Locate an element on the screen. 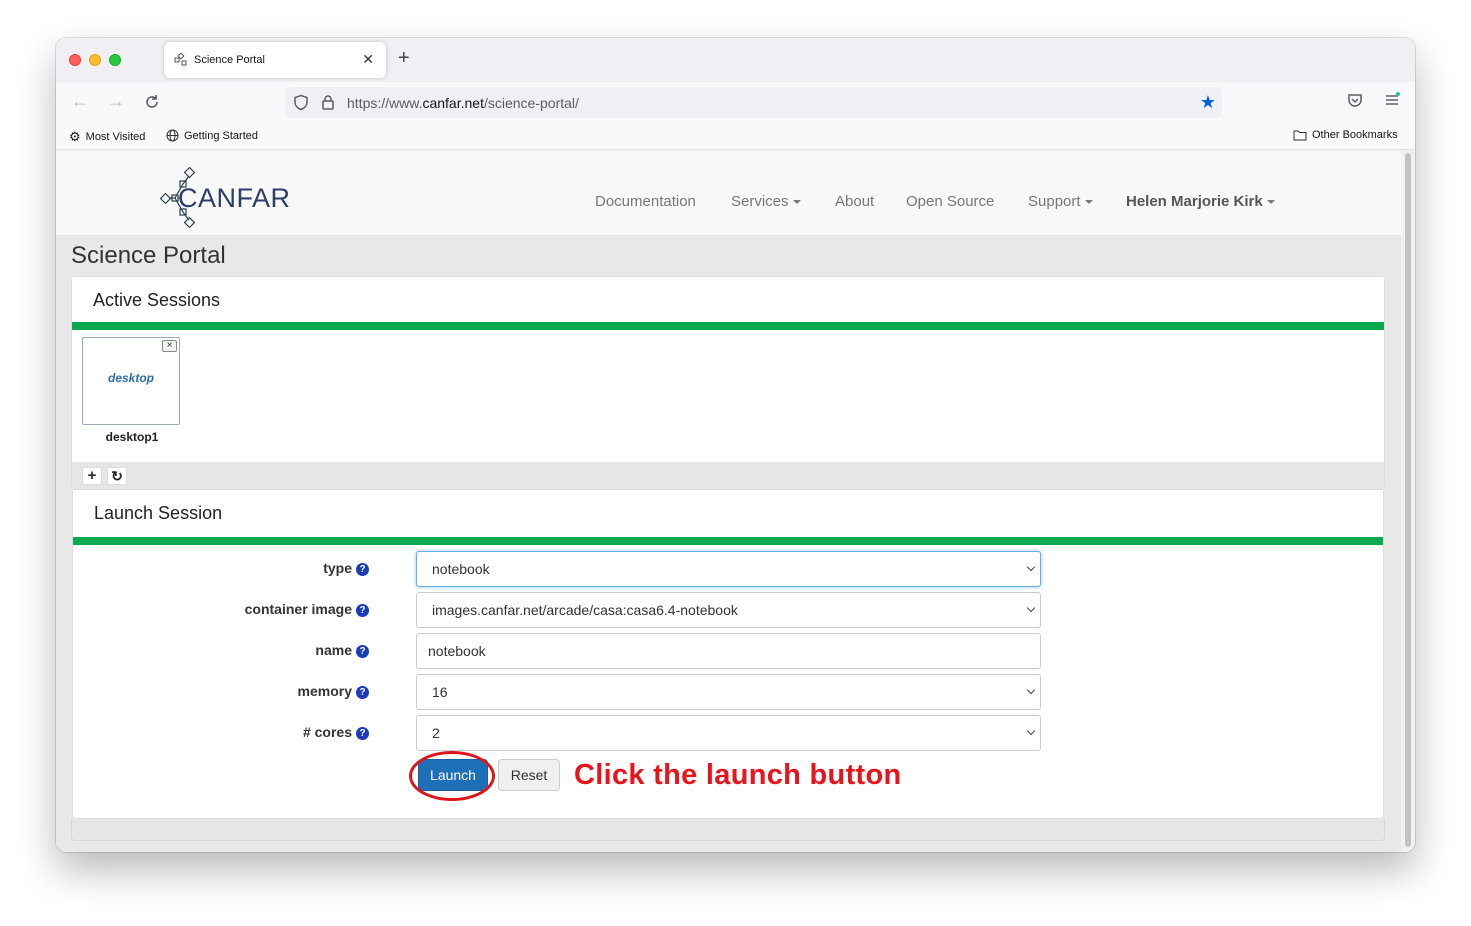 The image size is (1471, 926). active-sessions-header: Active Sessions is located at coordinates (728, 303).